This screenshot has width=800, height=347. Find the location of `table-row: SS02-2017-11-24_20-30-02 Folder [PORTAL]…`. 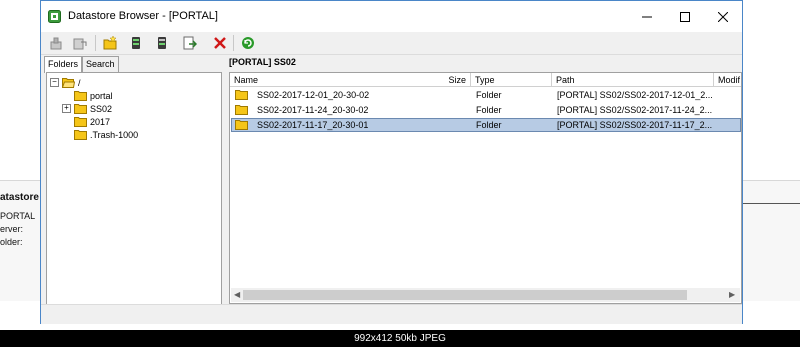

table-row: SS02-2017-11-24_20-30-02 Folder [PORTAL]… is located at coordinates (486, 110).